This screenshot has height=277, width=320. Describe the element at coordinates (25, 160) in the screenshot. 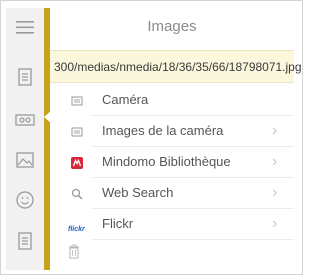

I see `image-icon` at that location.